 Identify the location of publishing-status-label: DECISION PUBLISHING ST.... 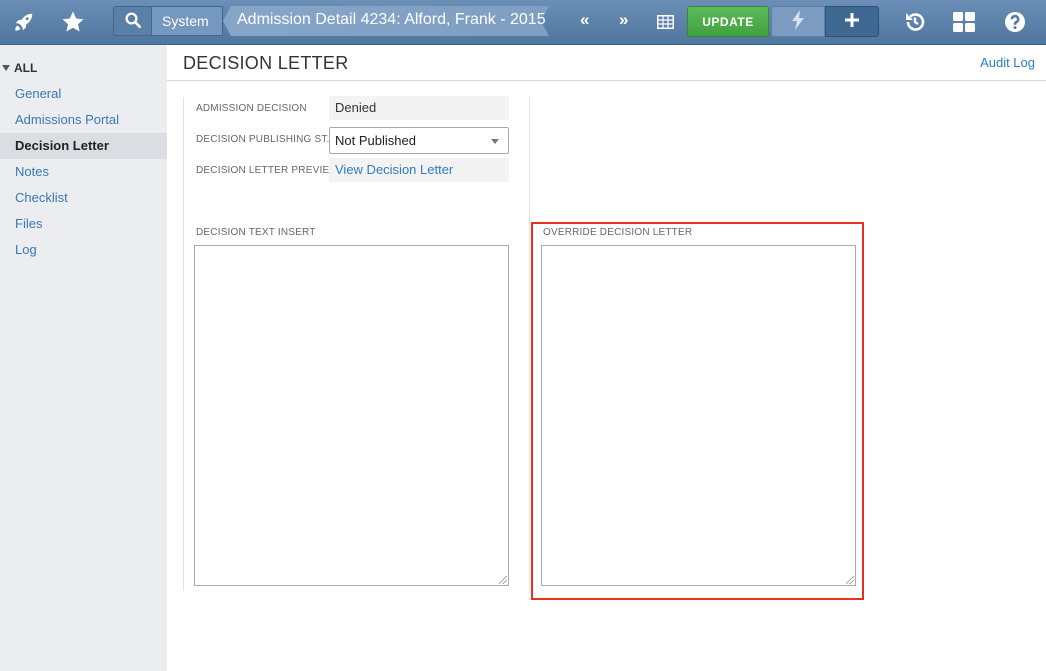
(266, 139).